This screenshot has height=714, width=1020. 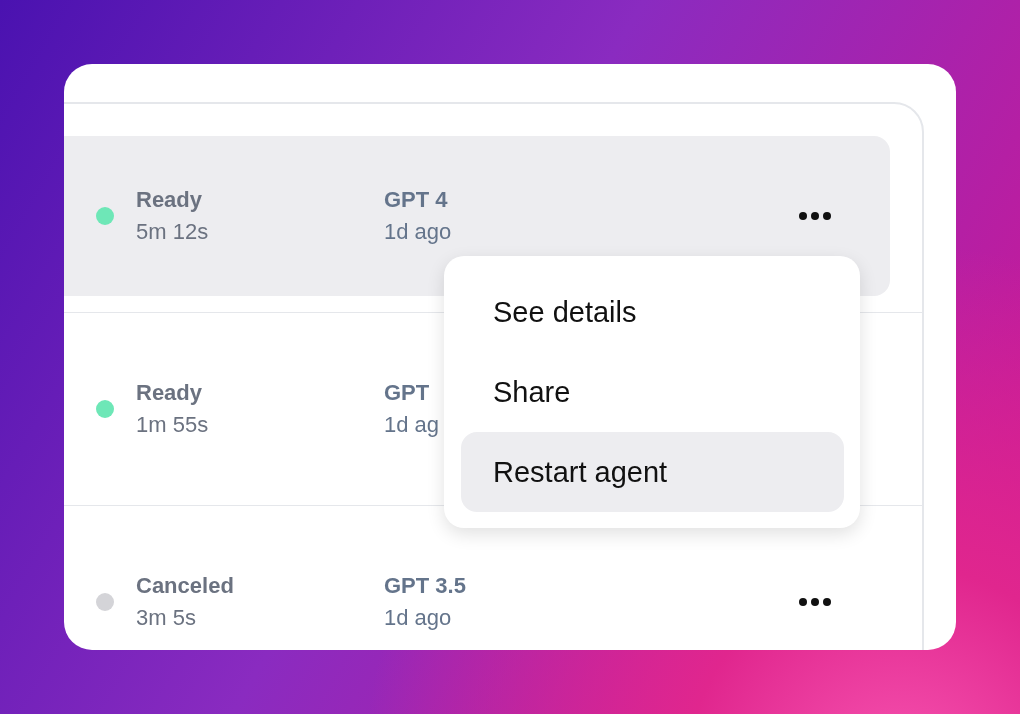 What do you see at coordinates (185, 586) in the screenshot?
I see `status-label: Canceled` at bounding box center [185, 586].